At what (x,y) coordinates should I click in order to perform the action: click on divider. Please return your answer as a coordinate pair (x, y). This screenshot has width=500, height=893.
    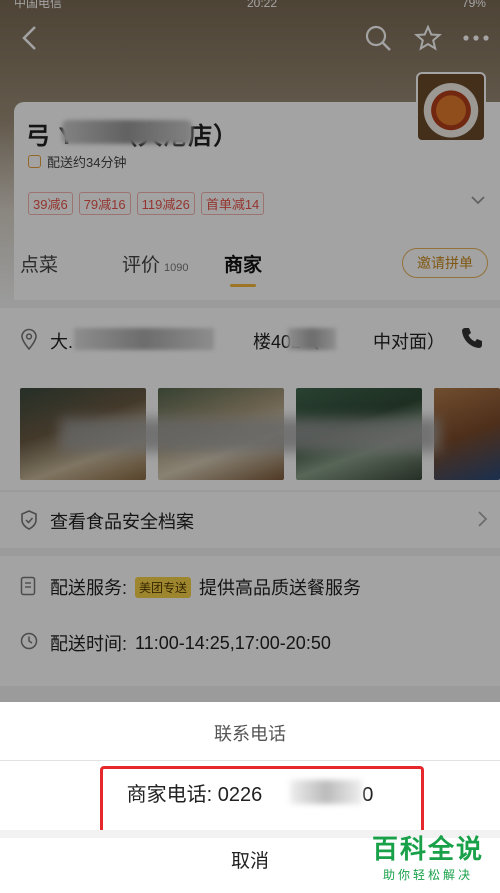
    Looking at the image, I should click on (250, 760).